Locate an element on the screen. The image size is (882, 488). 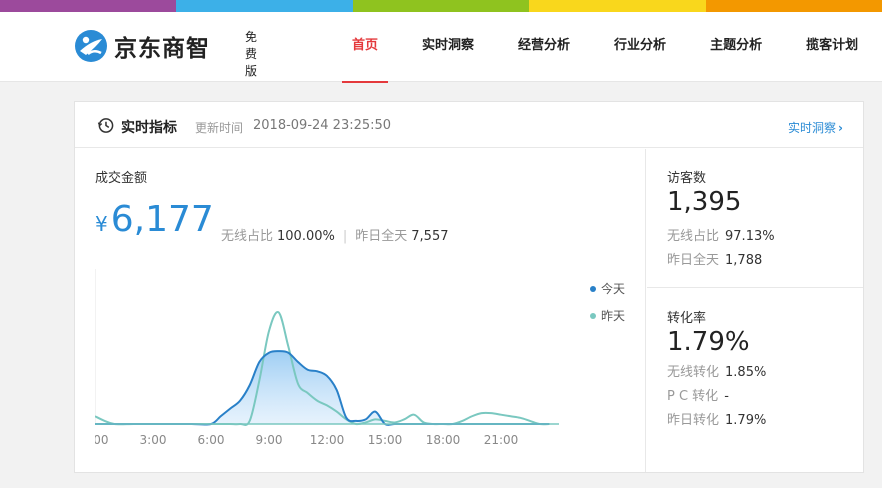
visitors-yesterday-row: 昨日全天 1,788 is located at coordinates (714, 258).